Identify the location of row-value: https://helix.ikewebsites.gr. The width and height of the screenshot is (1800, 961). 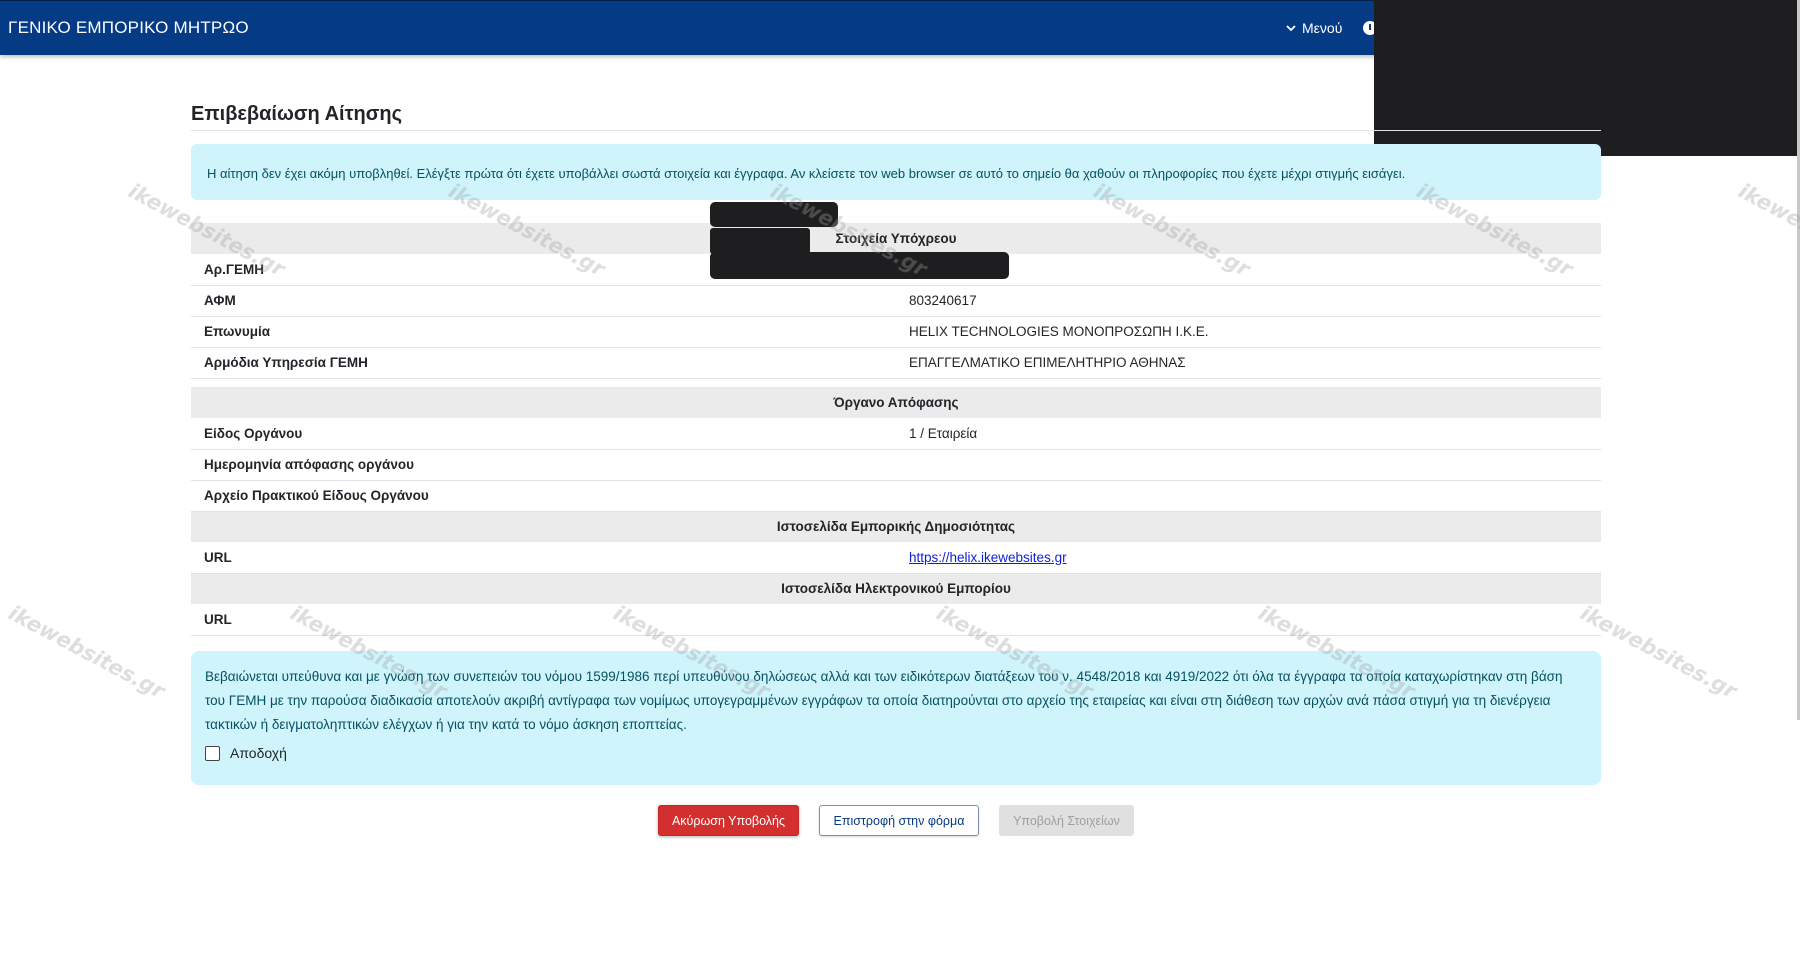
(1248, 558).